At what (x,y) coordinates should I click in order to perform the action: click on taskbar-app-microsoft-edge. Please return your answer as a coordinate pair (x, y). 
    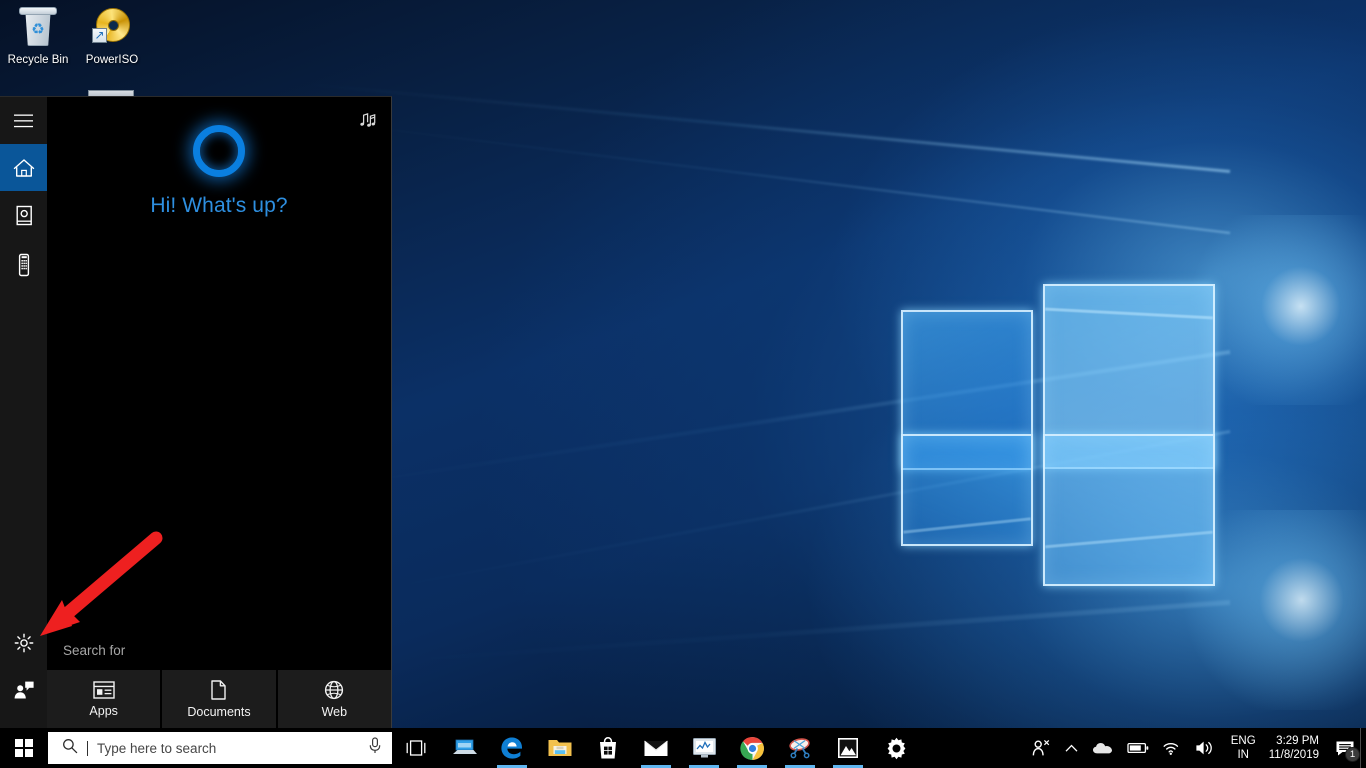
    Looking at the image, I should click on (512, 748).